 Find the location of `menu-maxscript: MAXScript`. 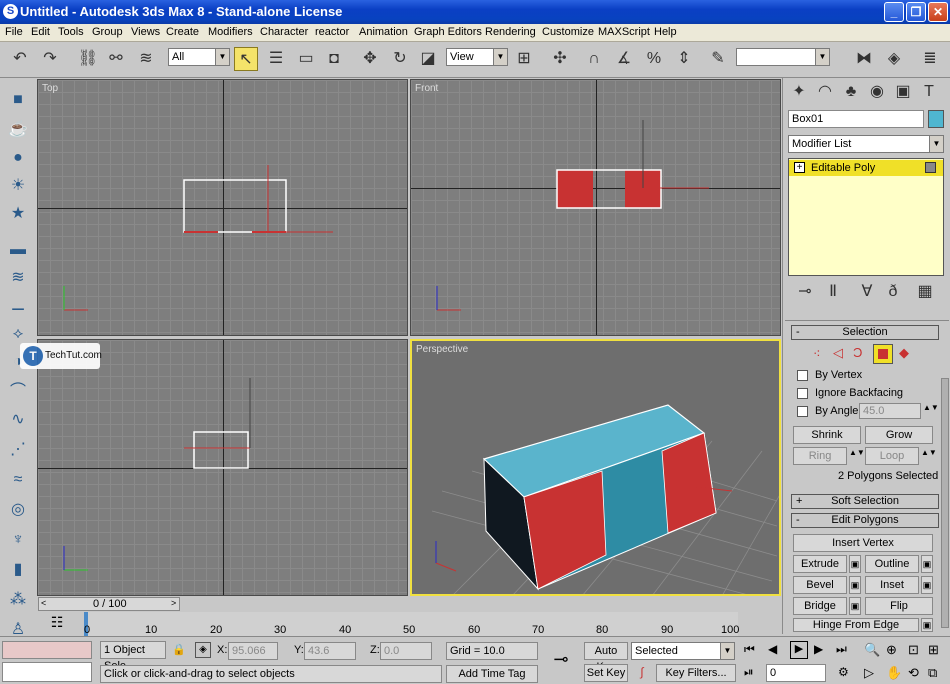

menu-maxscript: MAXScript is located at coordinates (624, 32).